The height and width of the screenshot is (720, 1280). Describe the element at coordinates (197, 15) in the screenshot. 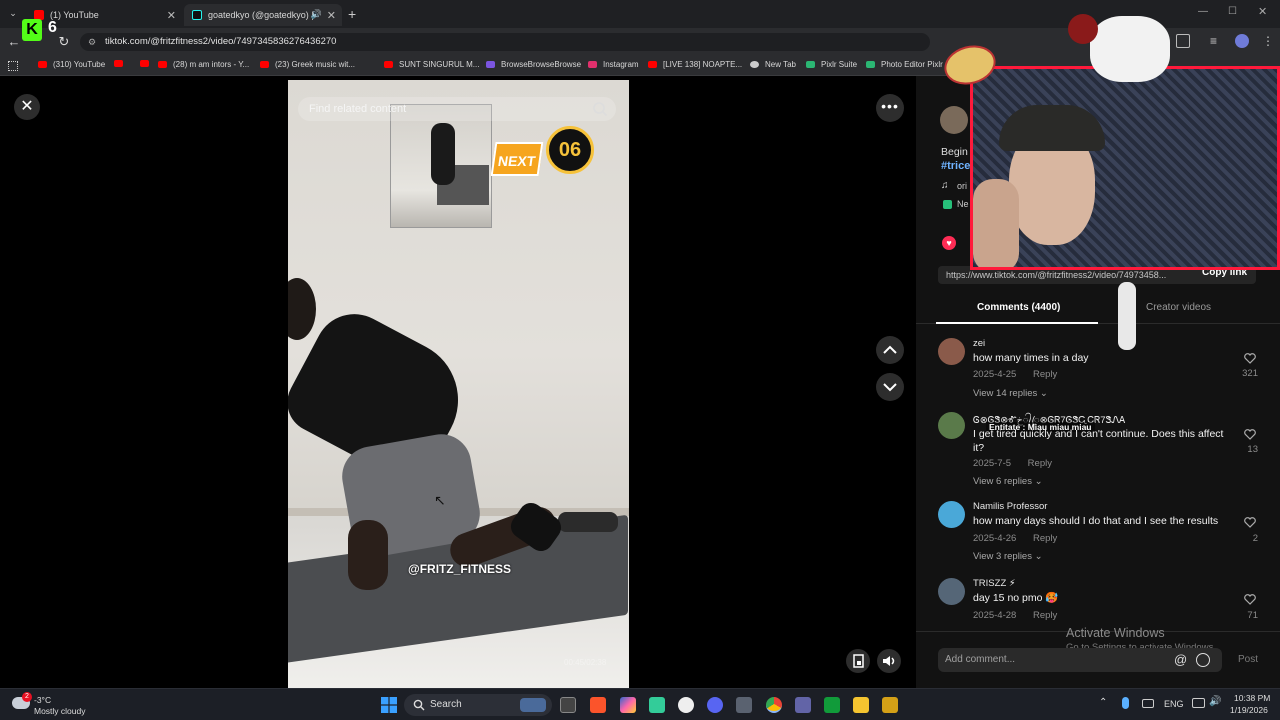

I see `tiktok-icon` at that location.